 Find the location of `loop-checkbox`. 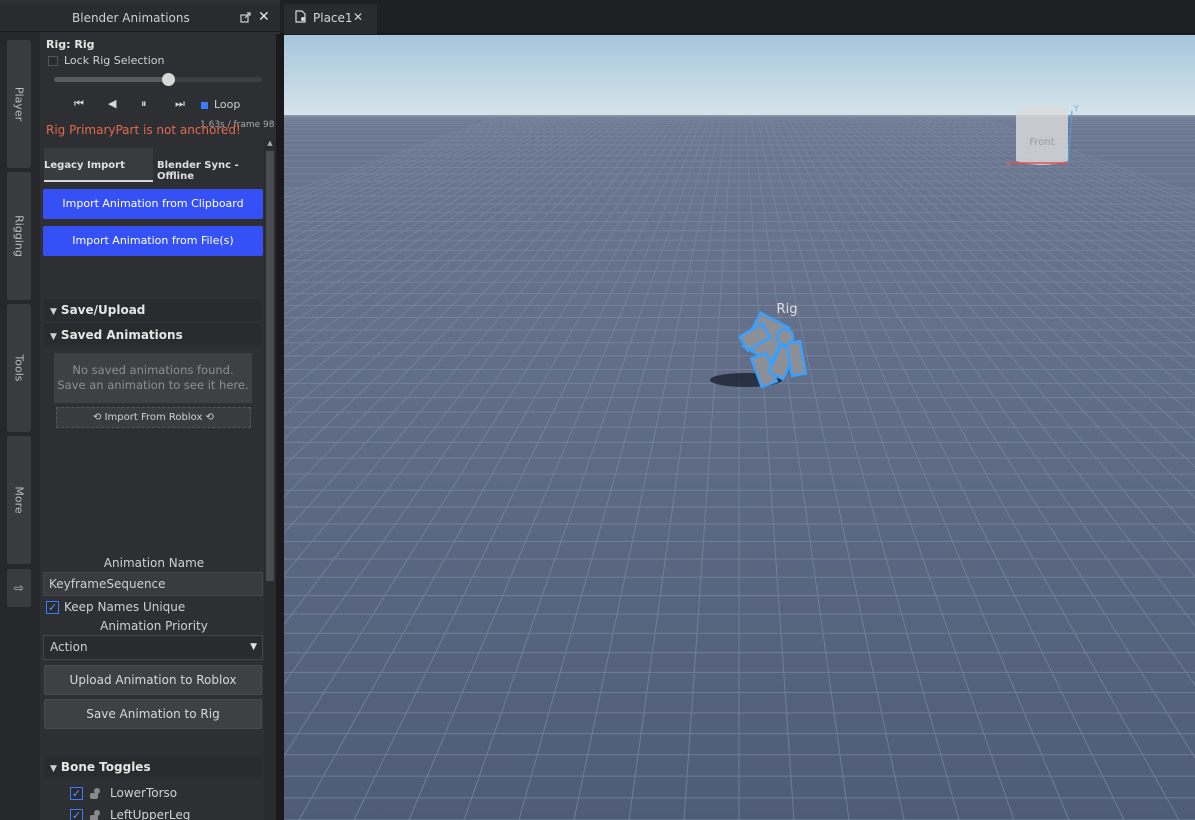

loop-checkbox is located at coordinates (204, 105).